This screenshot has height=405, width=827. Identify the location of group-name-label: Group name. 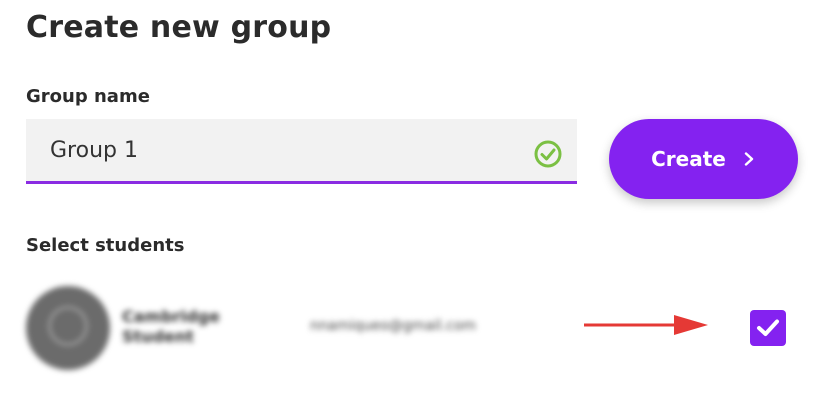
(88, 96).